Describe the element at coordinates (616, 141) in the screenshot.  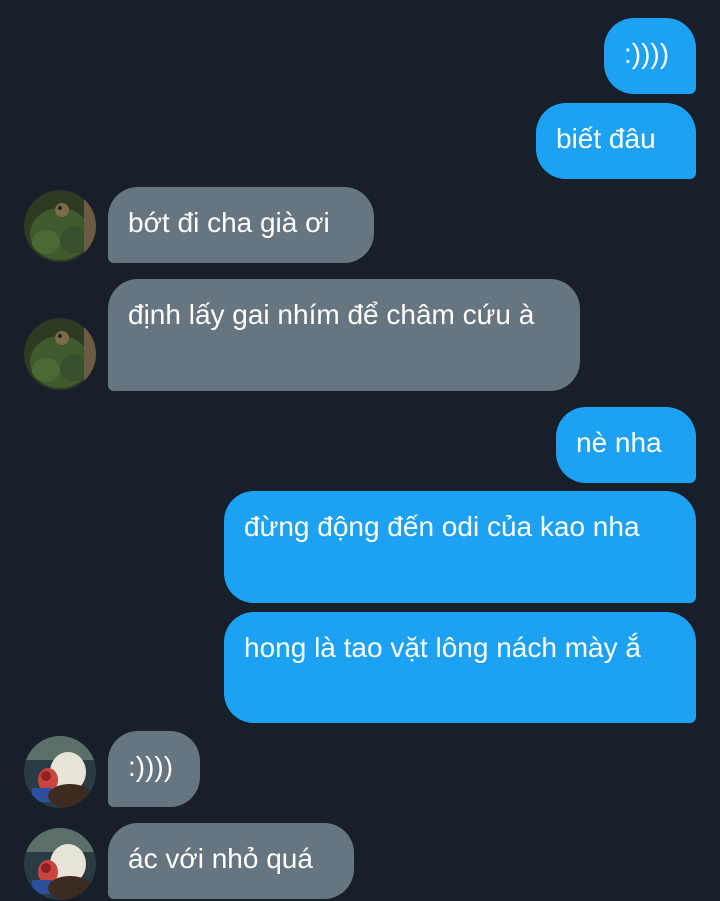
I see `message-bubble-outgoing: biết đâu` at that location.